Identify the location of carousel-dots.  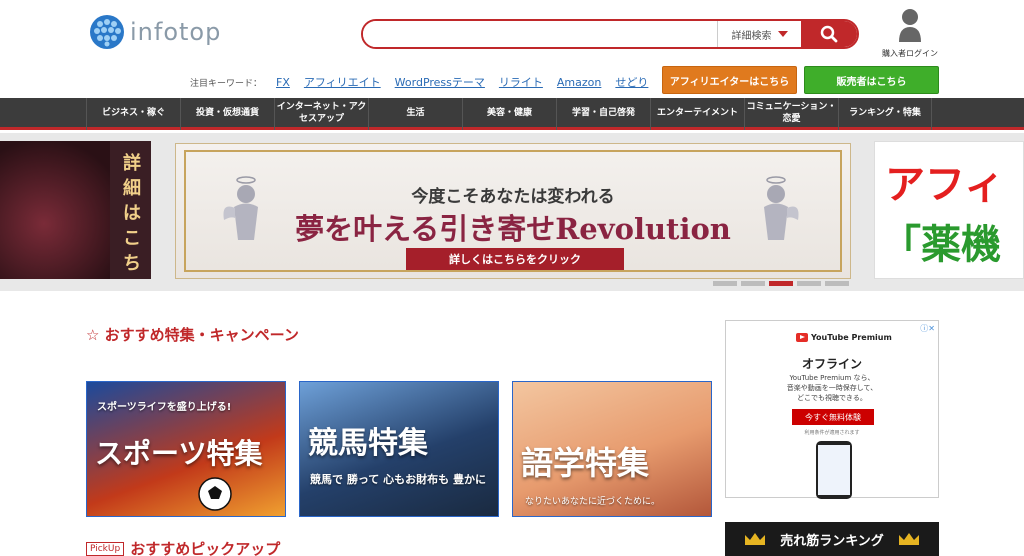
(781, 283).